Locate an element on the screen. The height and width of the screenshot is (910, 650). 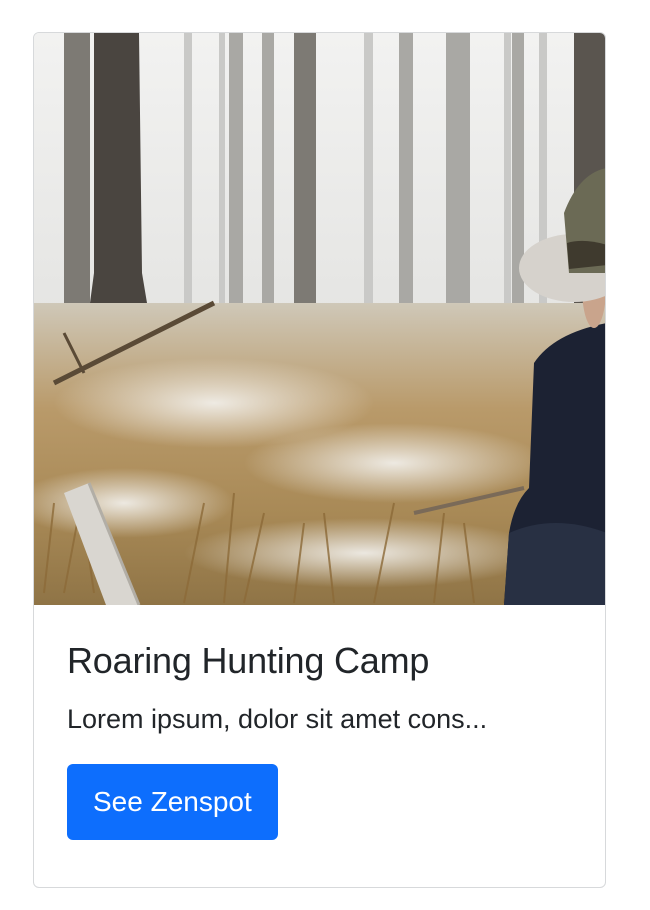
see-zenspot-button: See Zenspot is located at coordinates (172, 802).